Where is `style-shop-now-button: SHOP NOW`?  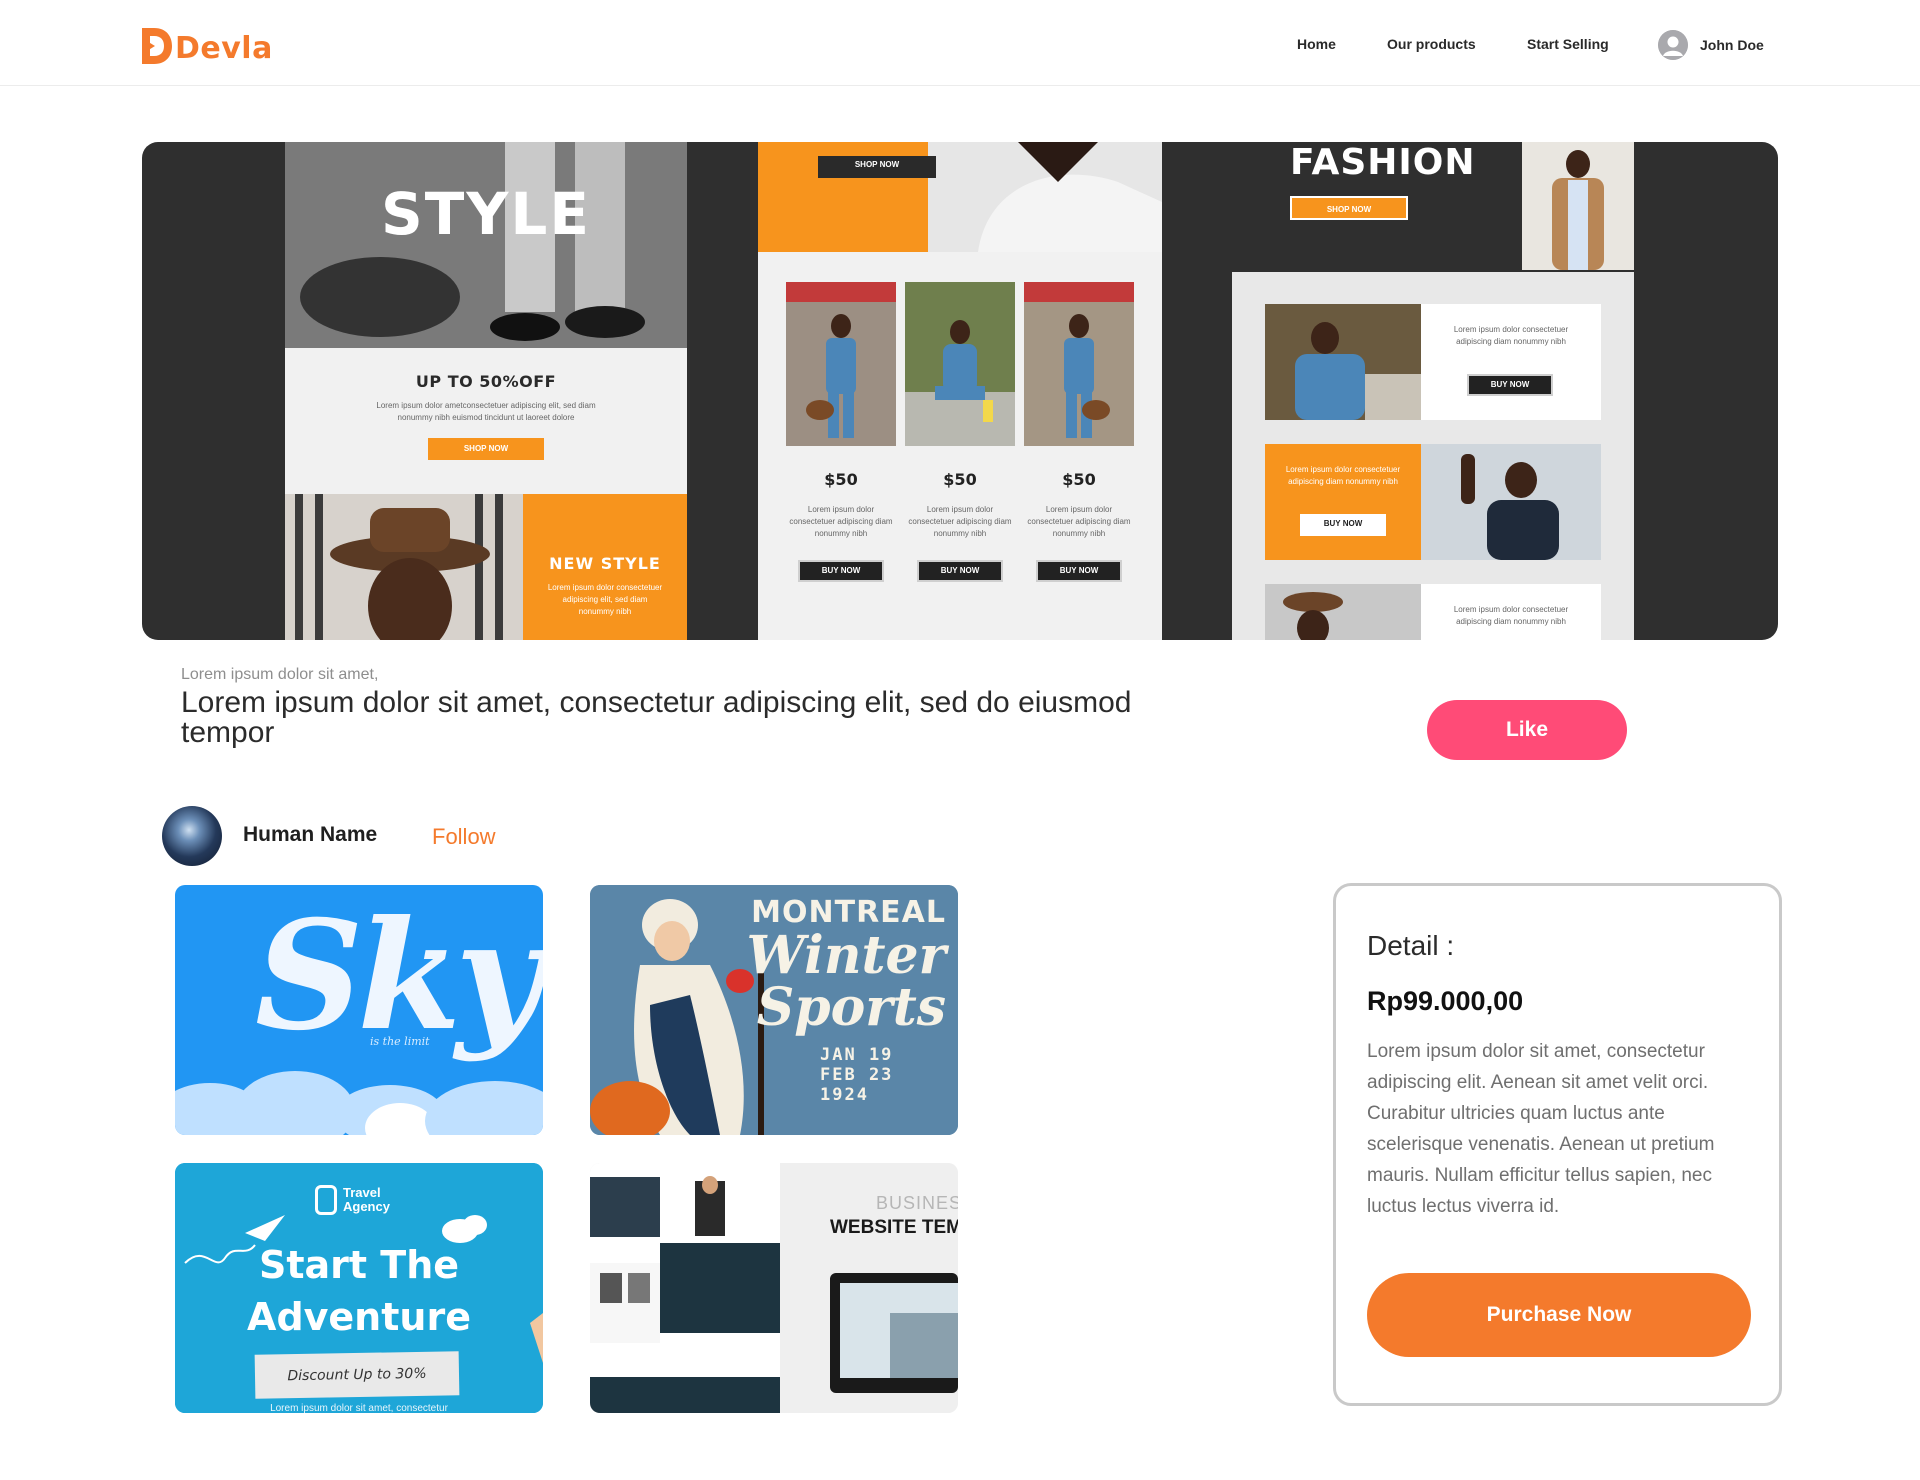
style-shop-now-button: SHOP NOW is located at coordinates (486, 449).